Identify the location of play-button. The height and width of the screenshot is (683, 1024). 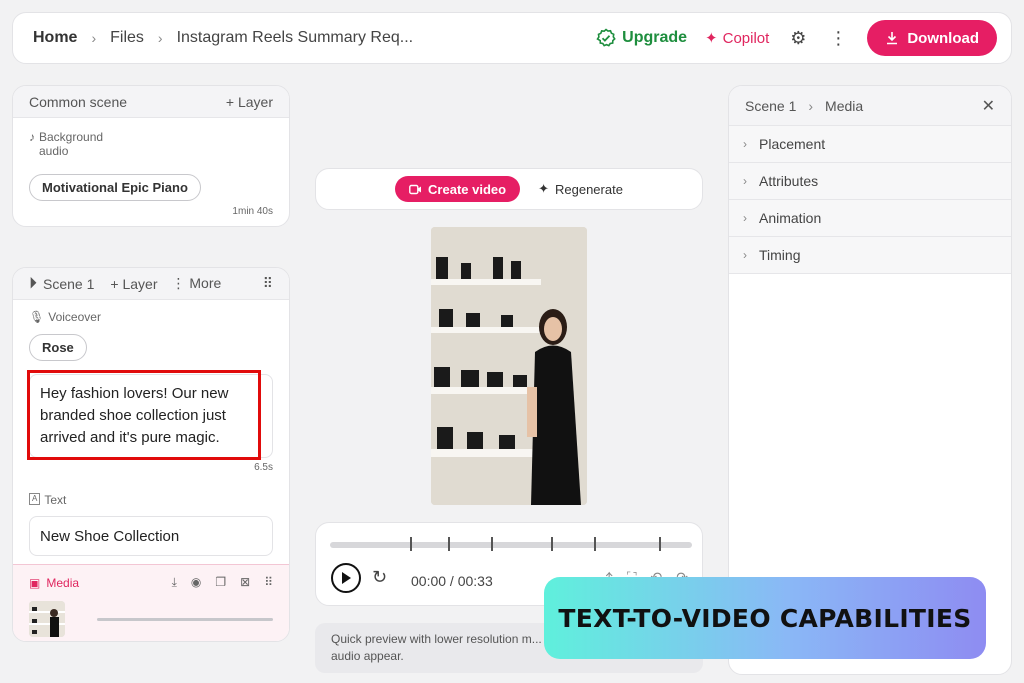
(346, 578).